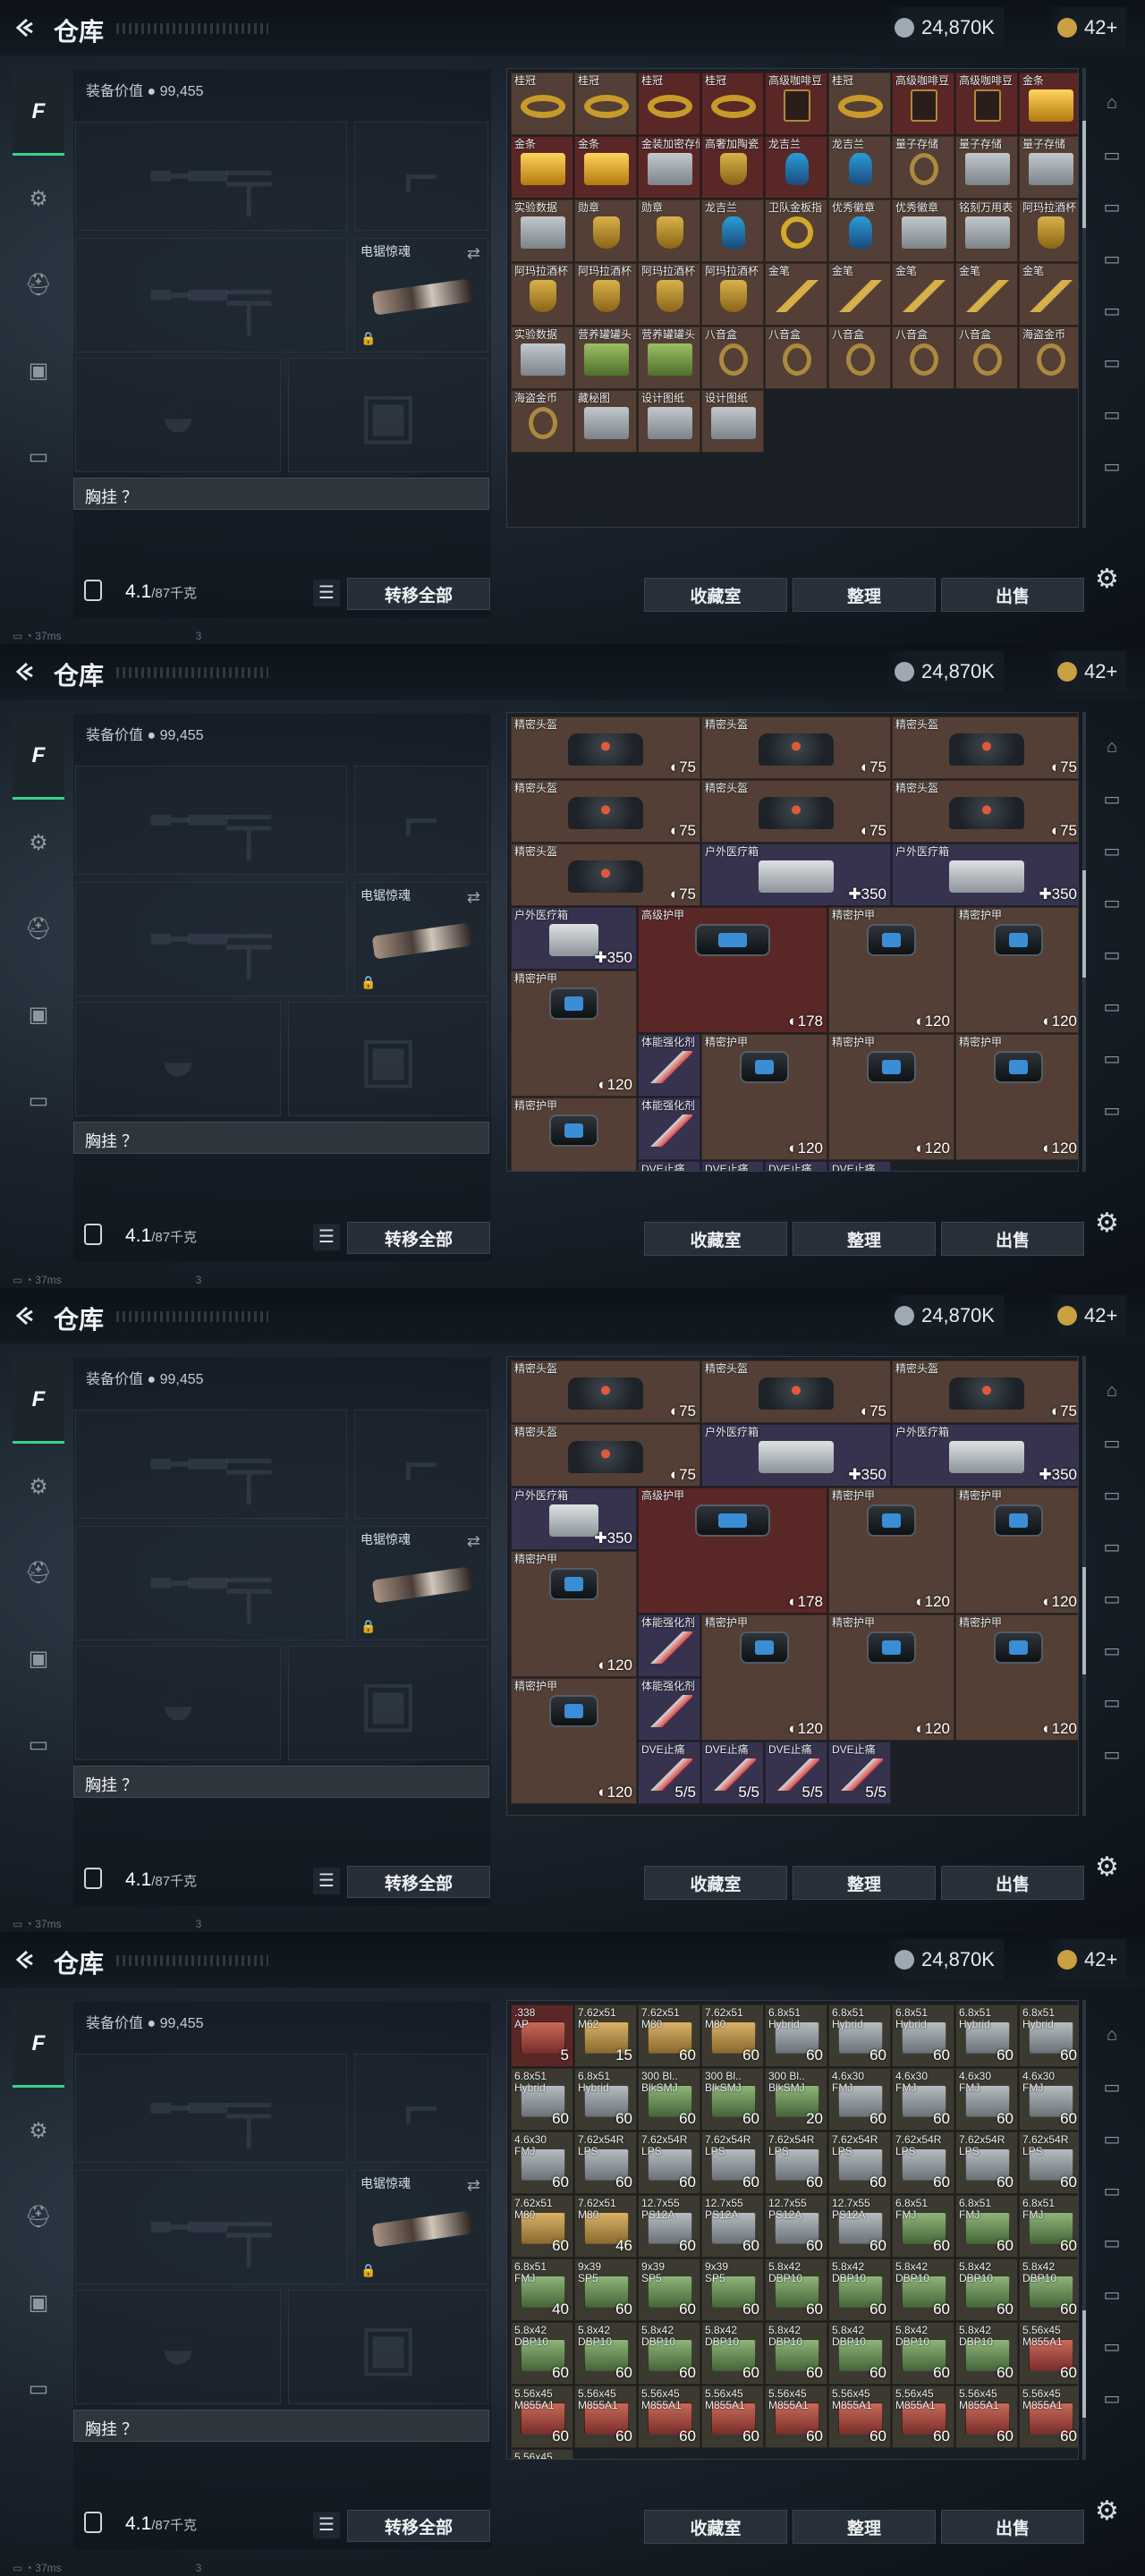 The image size is (1145, 2576). I want to click on stash-item: 6.8x51 Hybrid 60, so click(859, 2035).